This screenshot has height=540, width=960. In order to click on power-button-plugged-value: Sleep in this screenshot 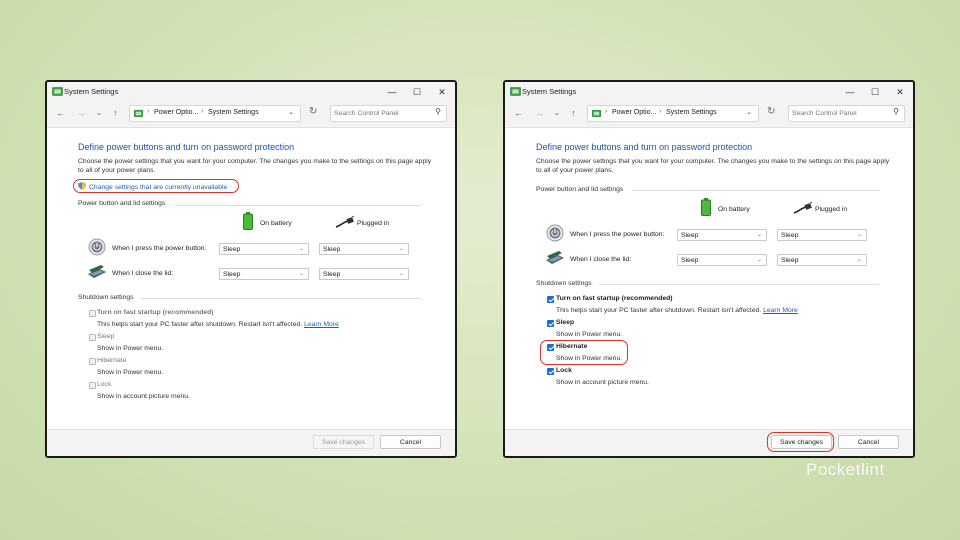, I will do `click(332, 249)`.